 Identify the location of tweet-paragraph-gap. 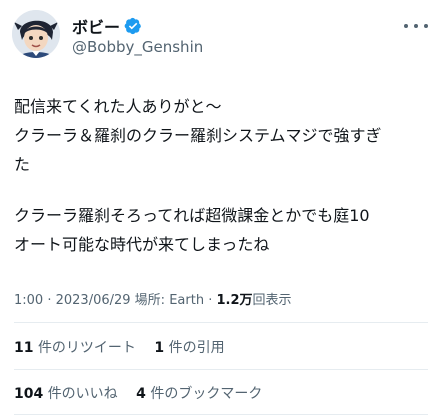
(222, 190).